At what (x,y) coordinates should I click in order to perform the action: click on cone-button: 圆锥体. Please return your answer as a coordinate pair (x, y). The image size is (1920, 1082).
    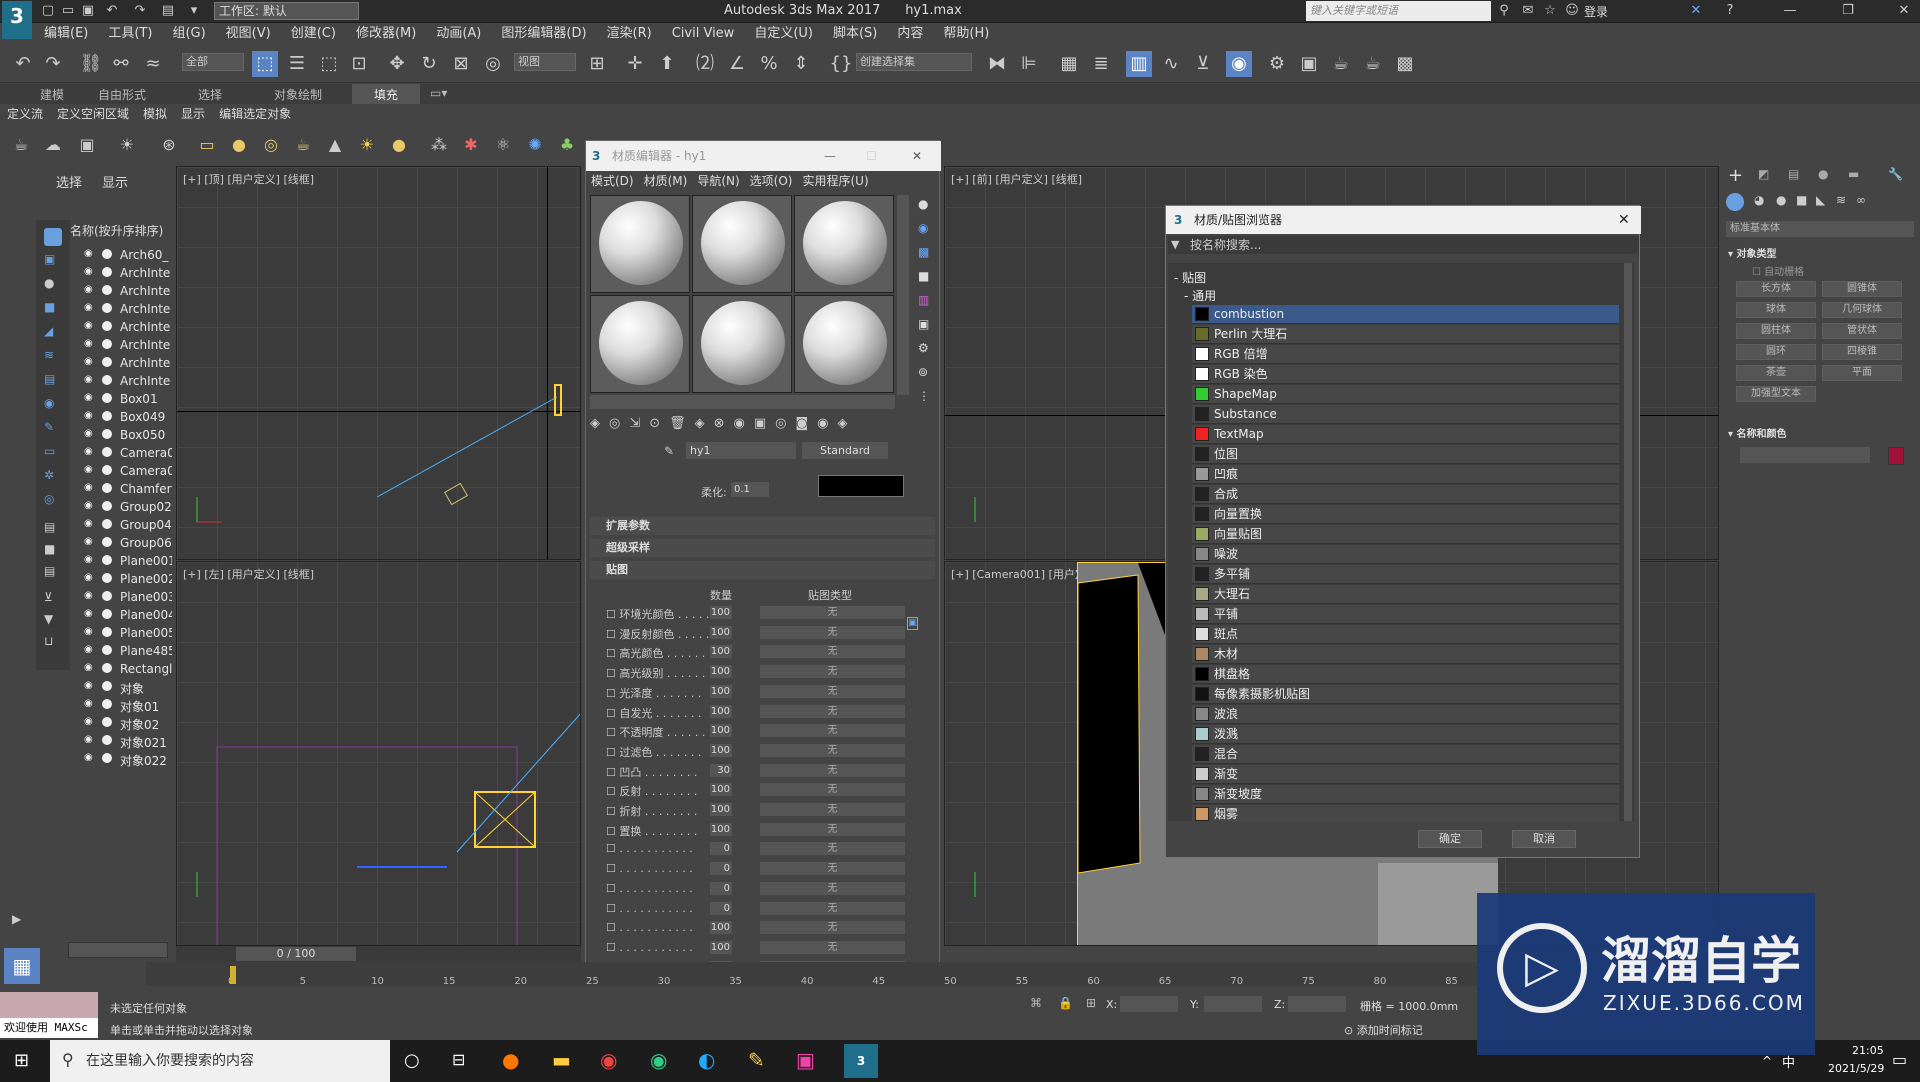
    Looking at the image, I should click on (1862, 289).